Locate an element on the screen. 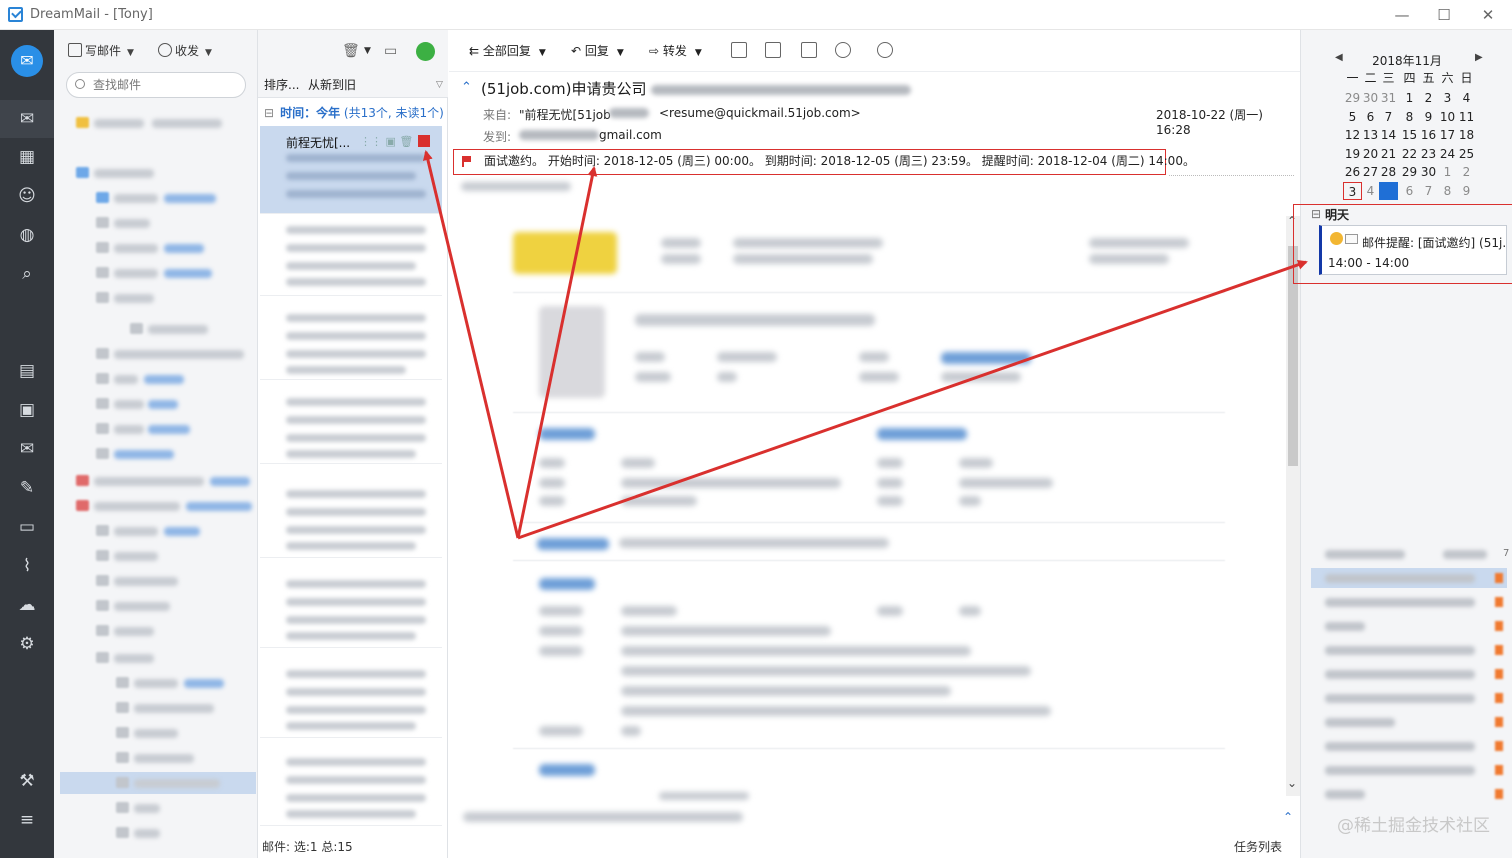  calendar-day: 20 is located at coordinates (1370, 154).